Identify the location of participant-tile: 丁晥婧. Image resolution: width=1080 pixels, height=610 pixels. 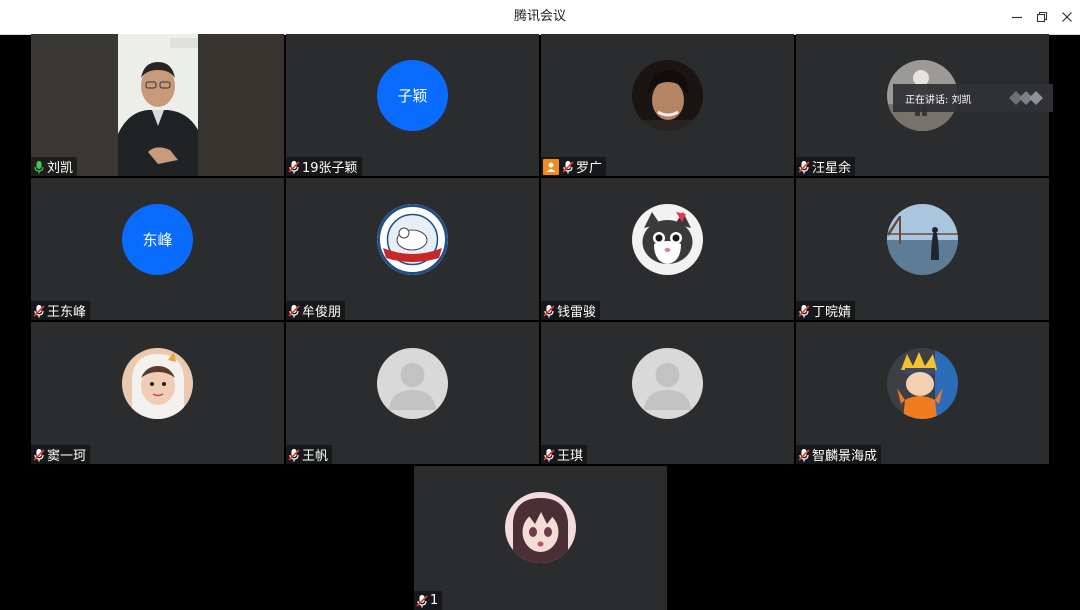
(922, 249).